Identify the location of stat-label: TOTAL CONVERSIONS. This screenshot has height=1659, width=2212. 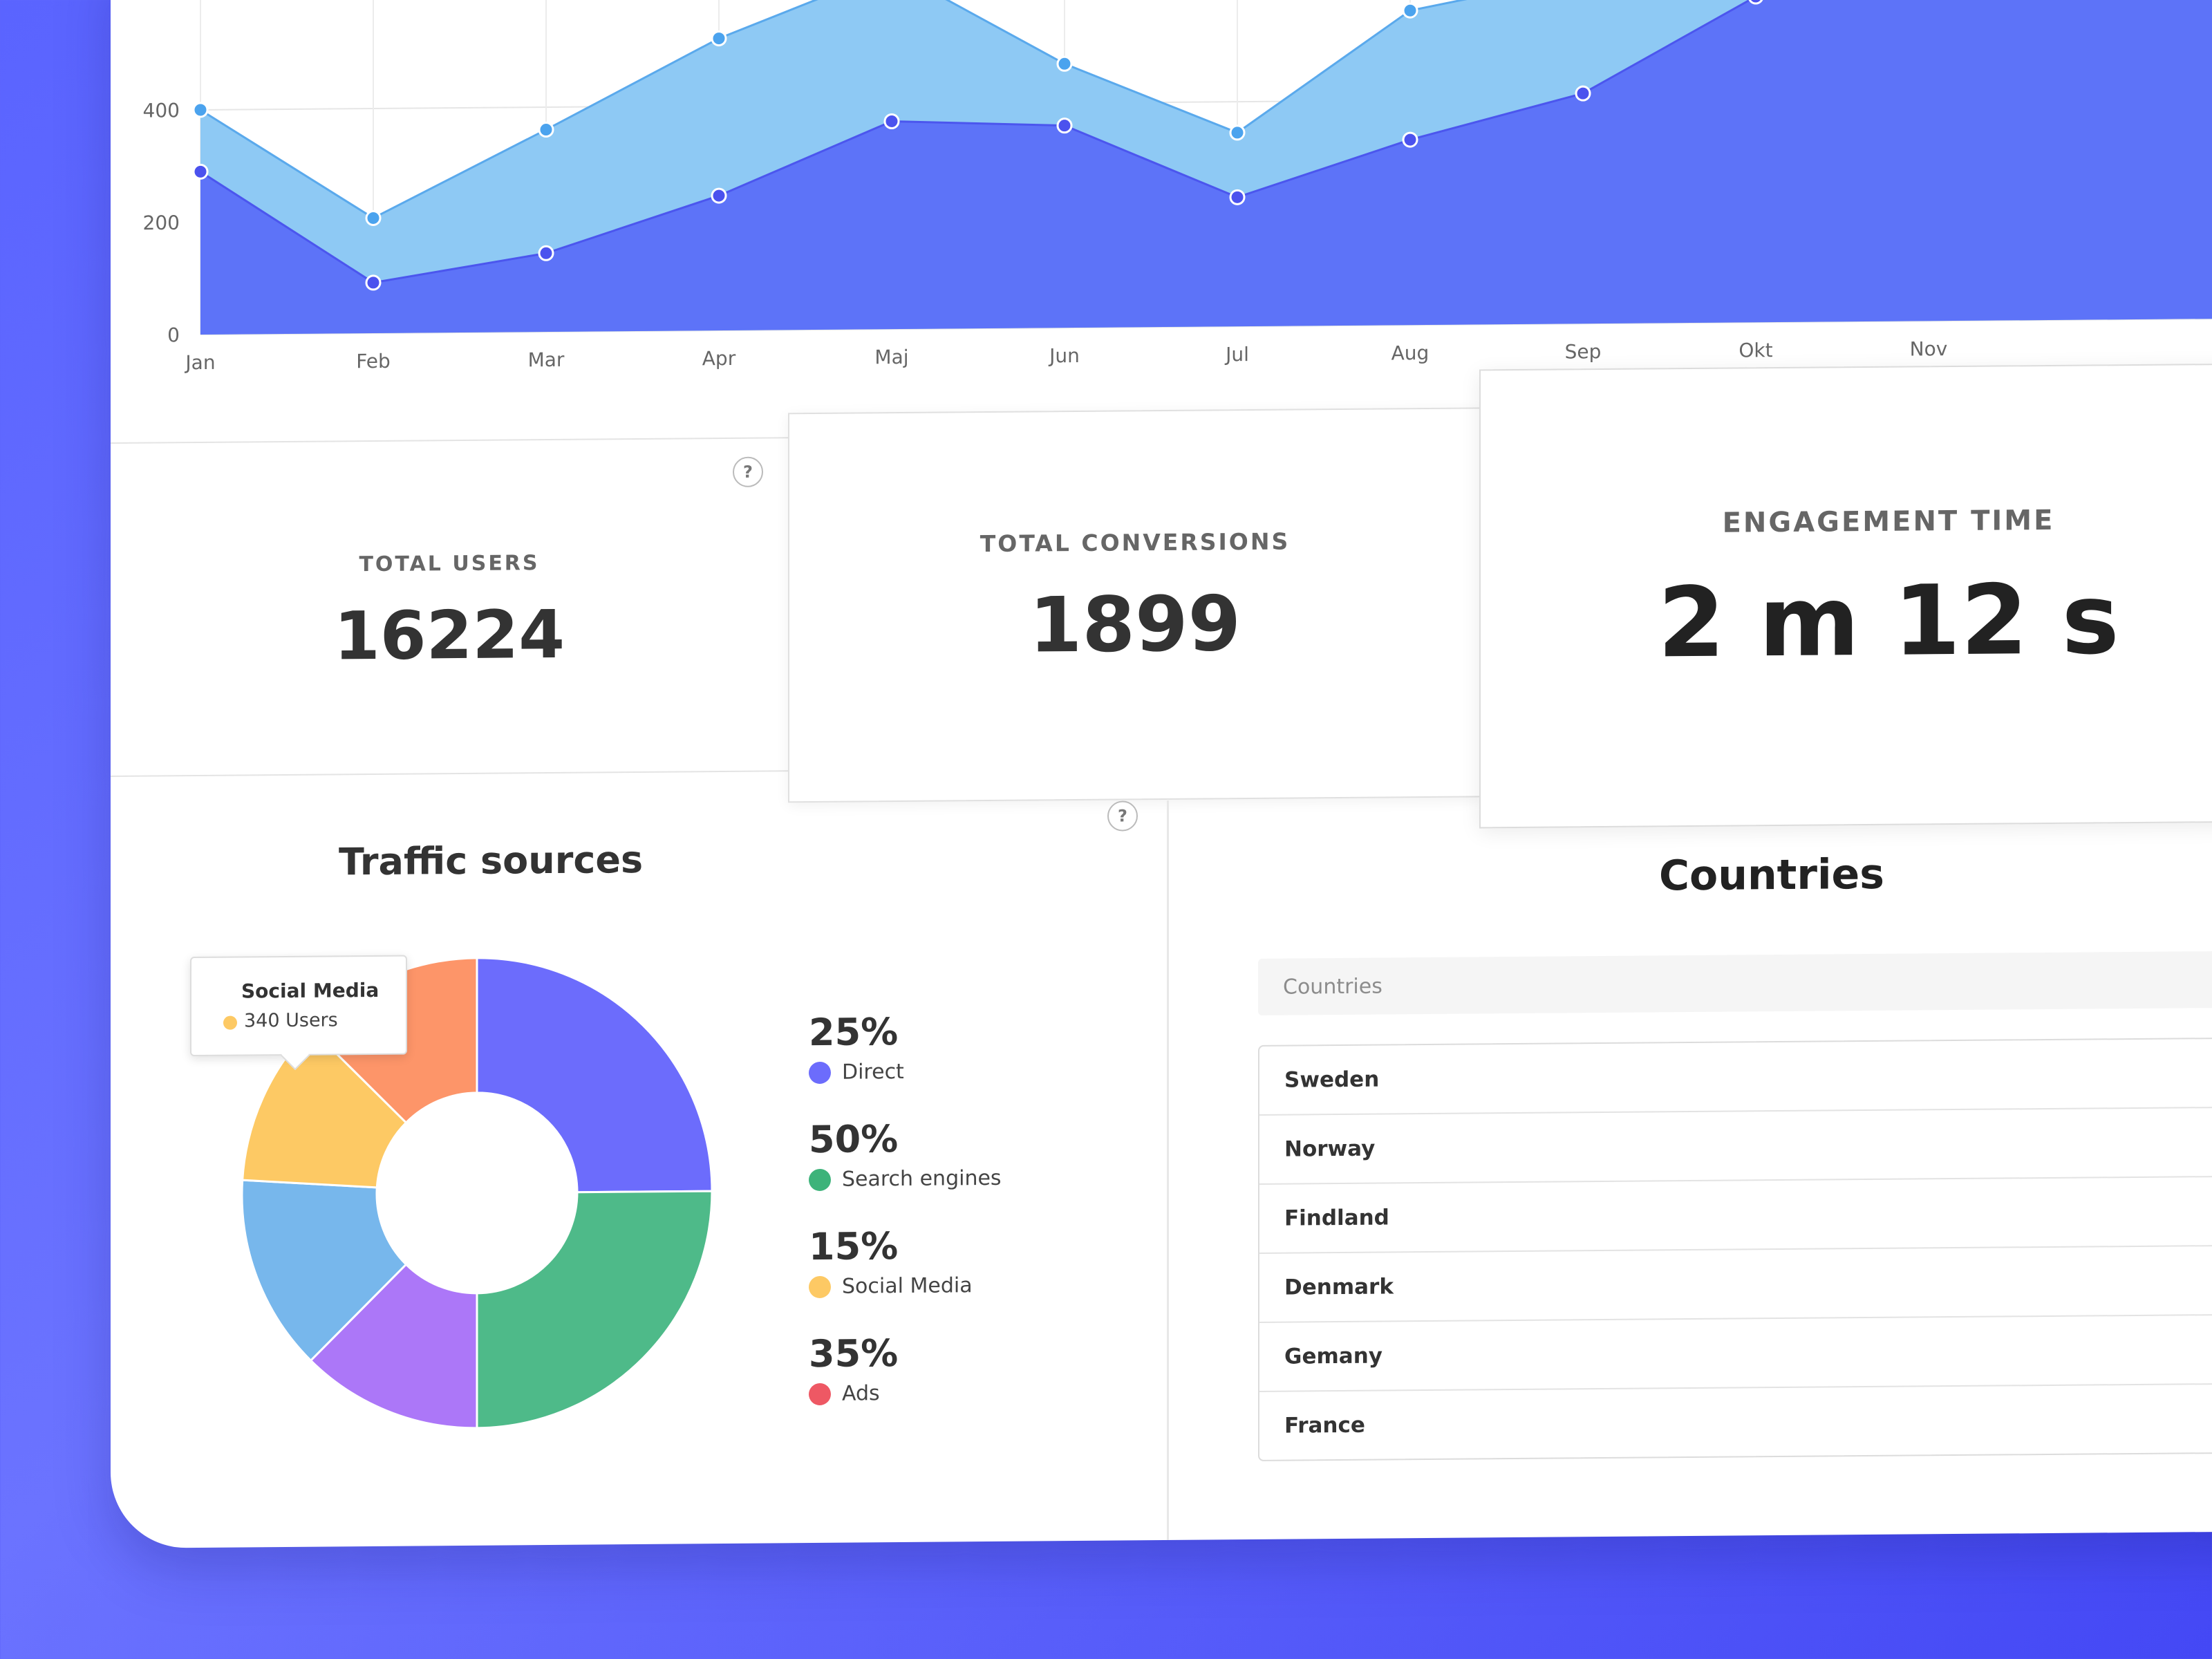
(1135, 542).